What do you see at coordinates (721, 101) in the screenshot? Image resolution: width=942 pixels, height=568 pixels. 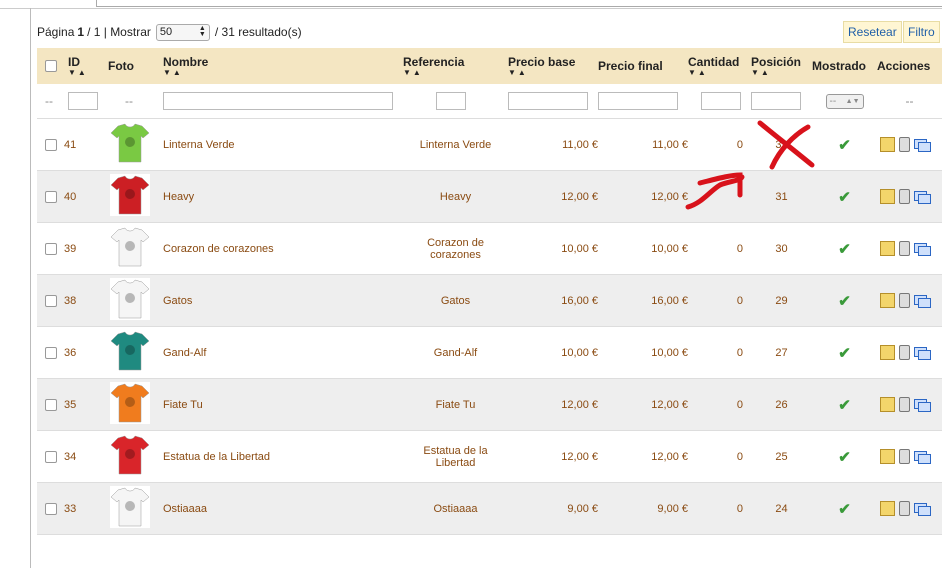 I see `quantity-filter-input` at bounding box center [721, 101].